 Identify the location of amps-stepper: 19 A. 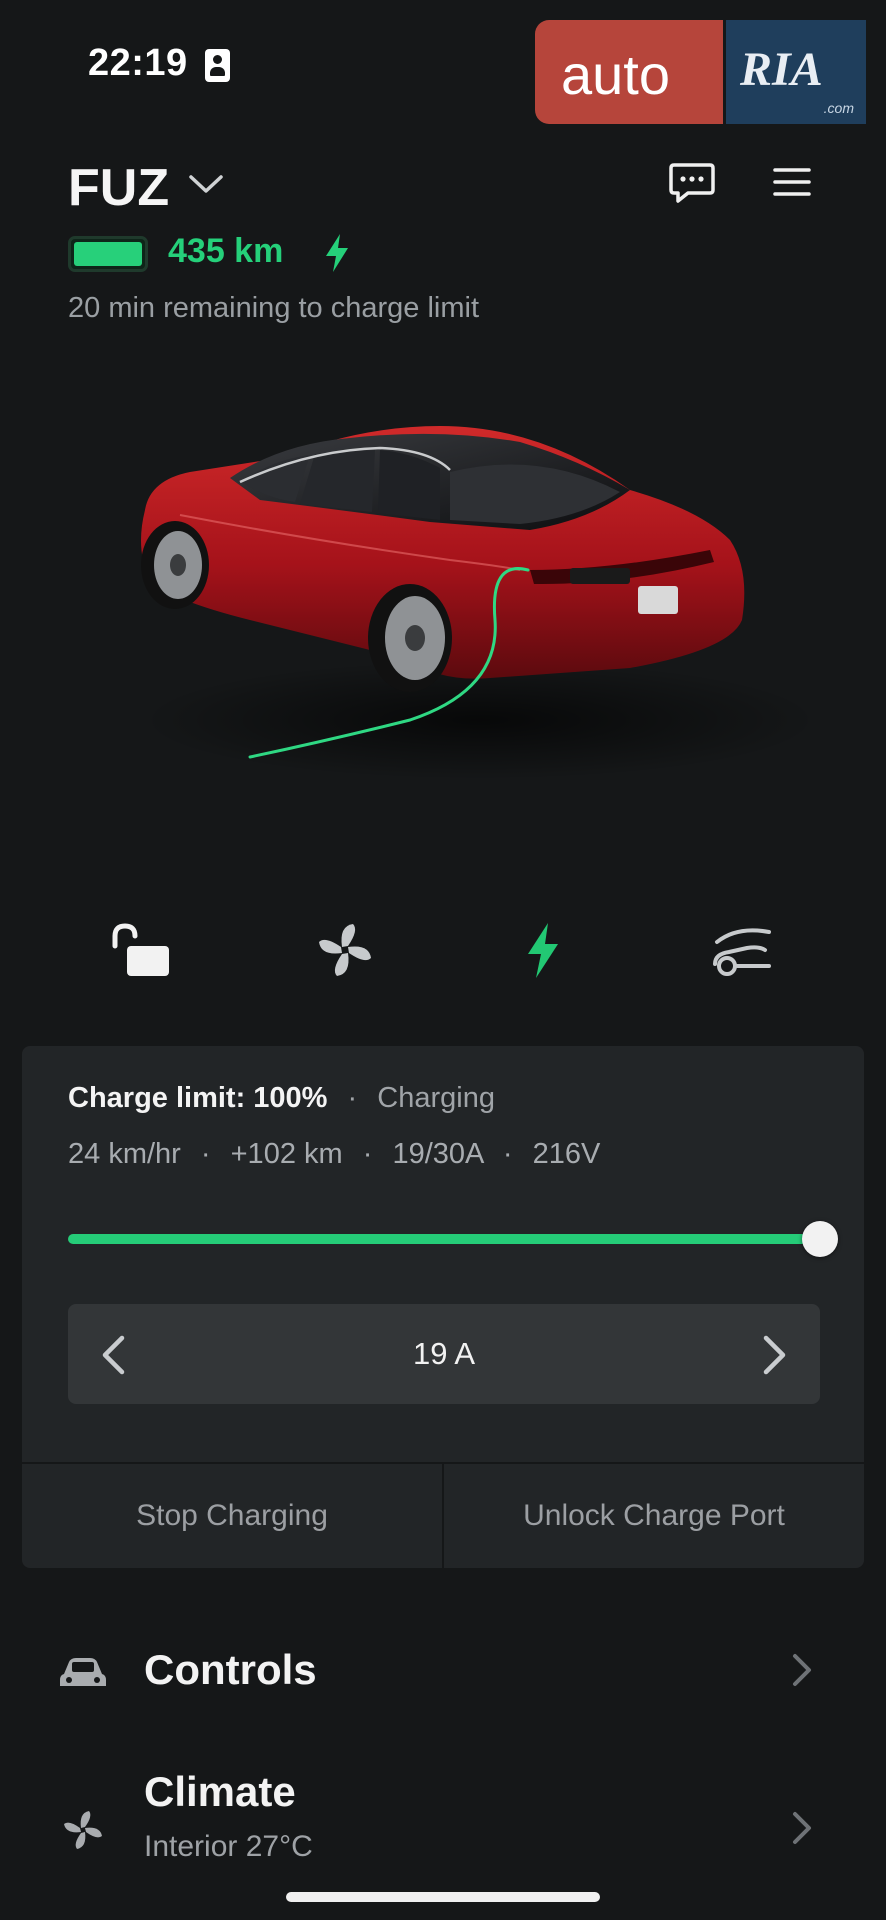
(444, 1354).